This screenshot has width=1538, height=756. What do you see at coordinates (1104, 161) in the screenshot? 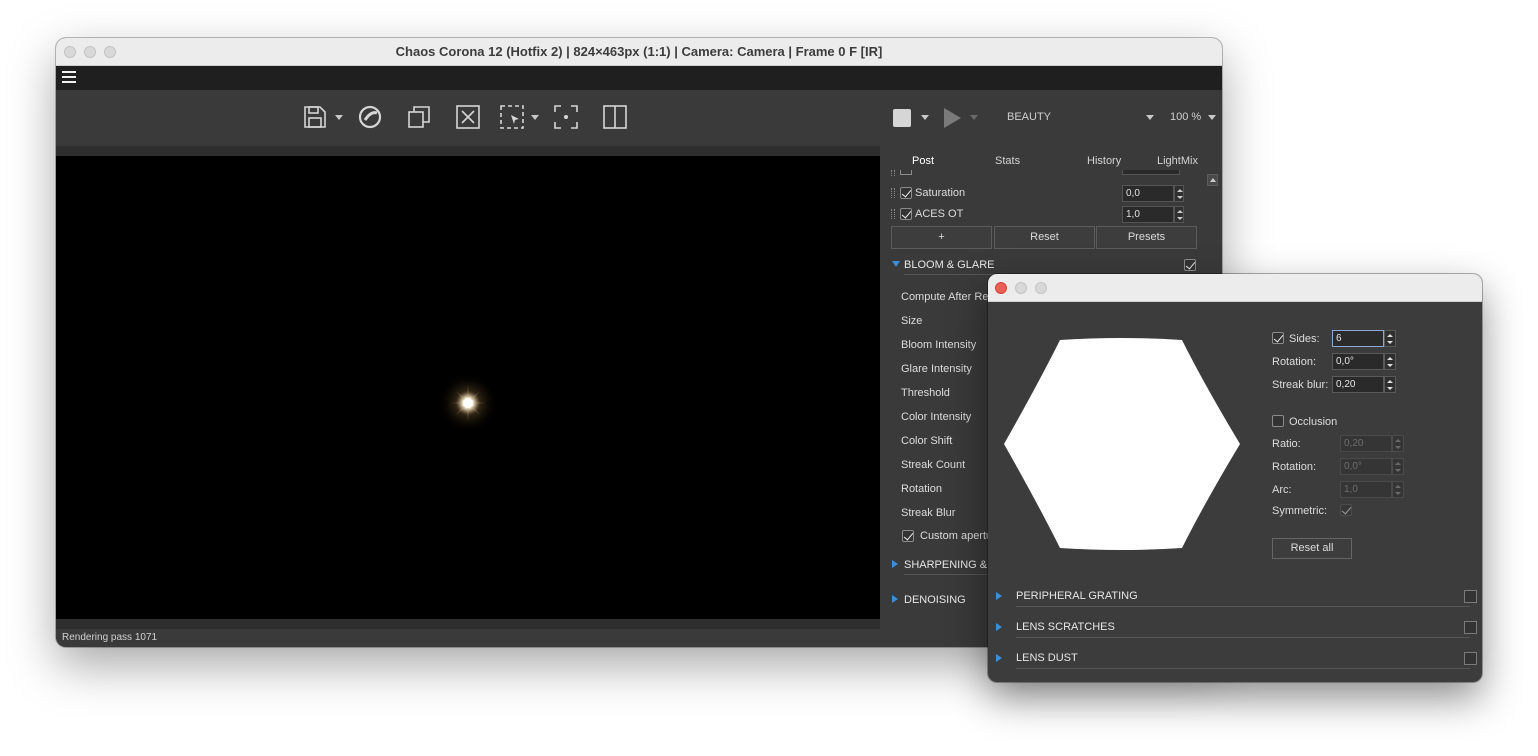
I see `tab-history: History` at bounding box center [1104, 161].